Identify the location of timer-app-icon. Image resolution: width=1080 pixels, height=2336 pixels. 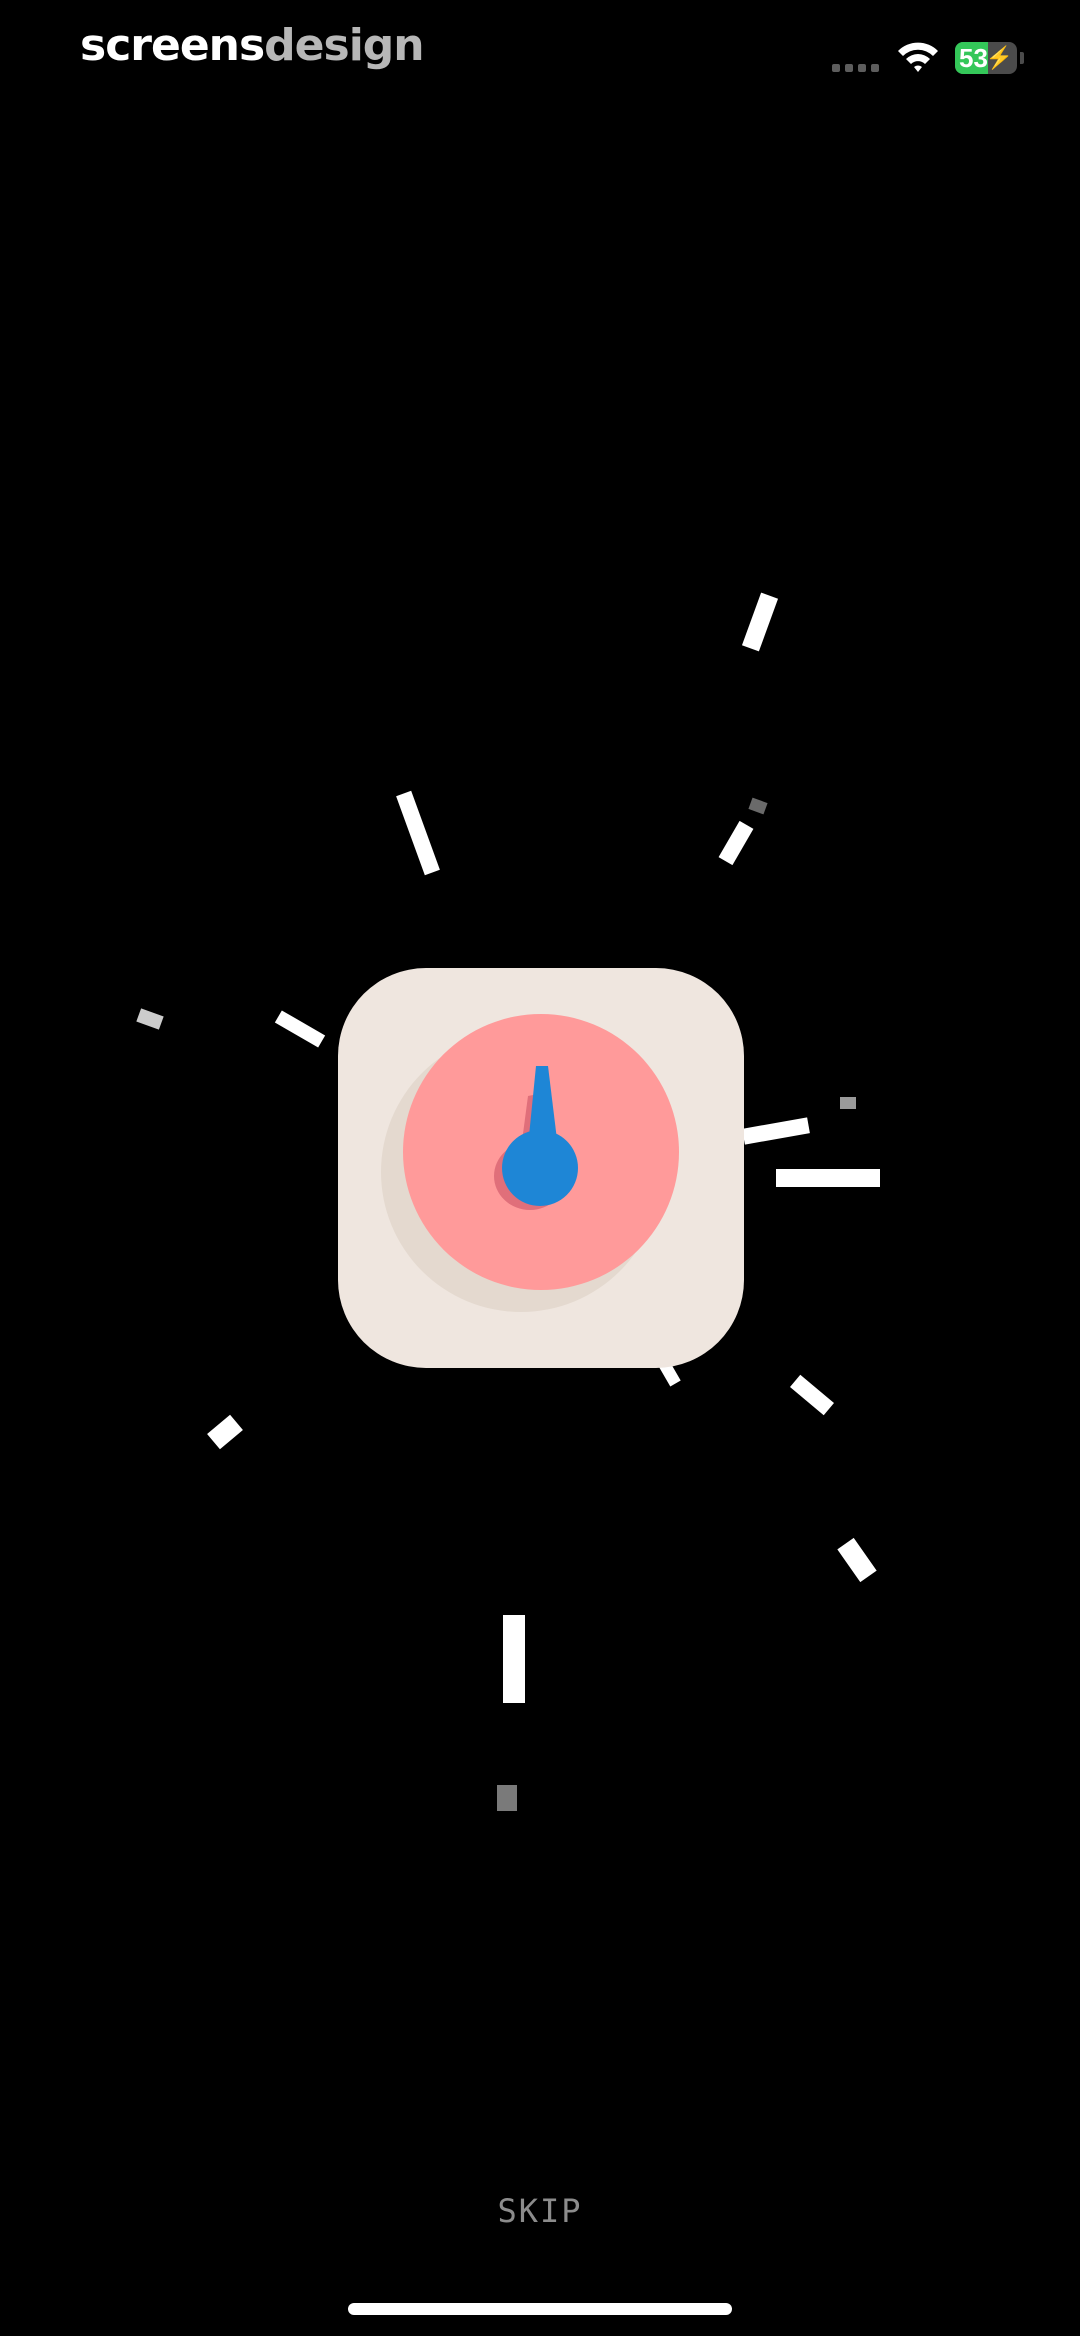
(541, 1168).